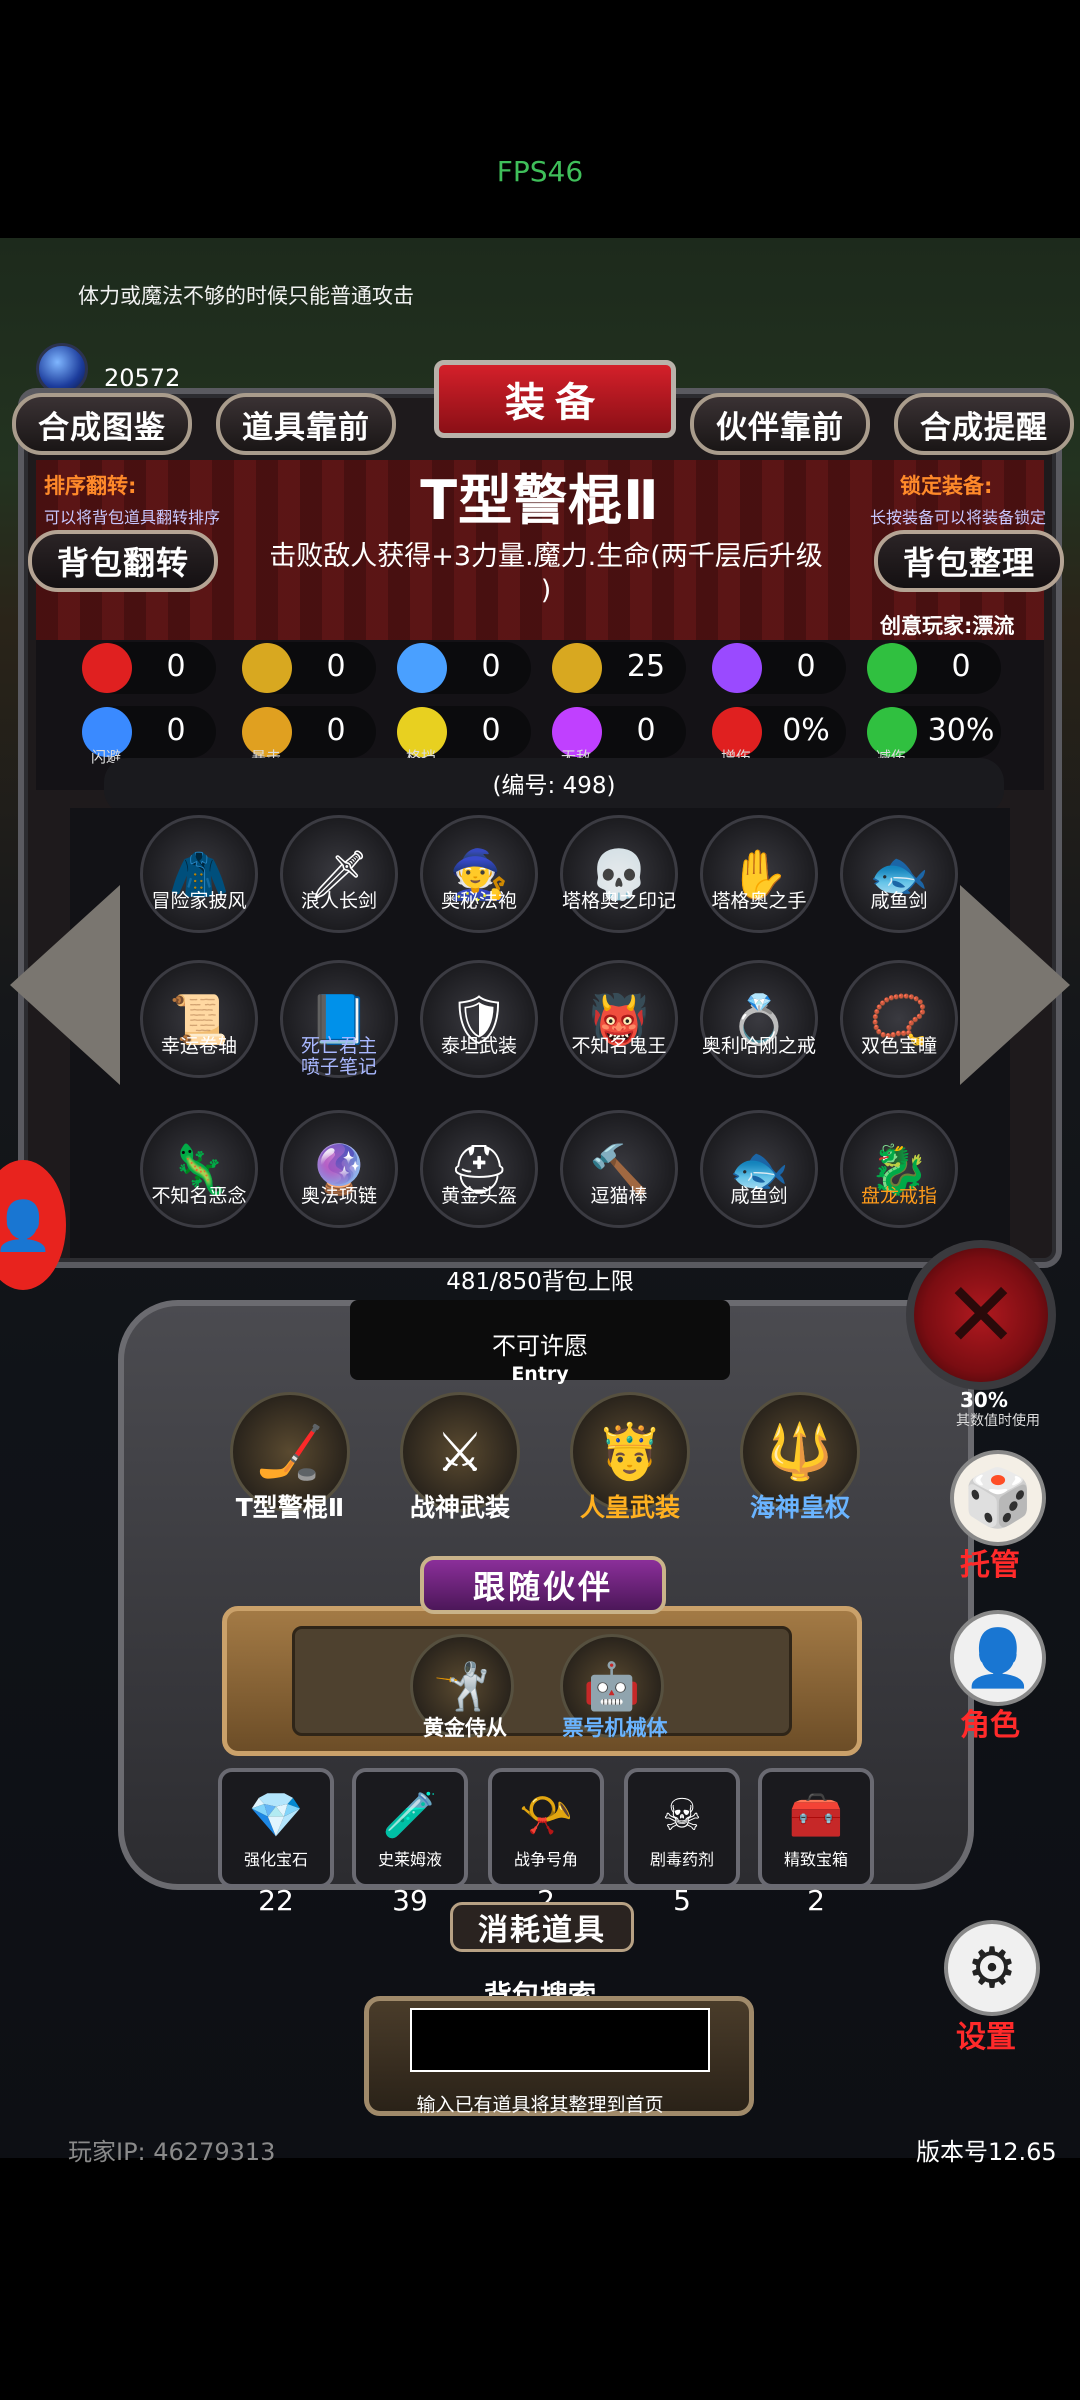 This screenshot has height=2400, width=1080. Describe the element at coordinates (339, 1169) in the screenshot. I see `inventory-item: 🔮` at that location.